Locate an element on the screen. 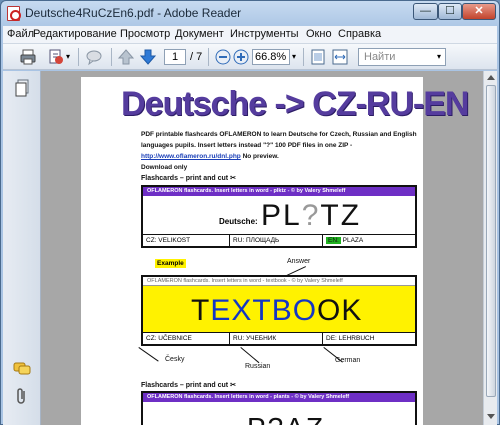  menu-document: Документ is located at coordinates (199, 34).